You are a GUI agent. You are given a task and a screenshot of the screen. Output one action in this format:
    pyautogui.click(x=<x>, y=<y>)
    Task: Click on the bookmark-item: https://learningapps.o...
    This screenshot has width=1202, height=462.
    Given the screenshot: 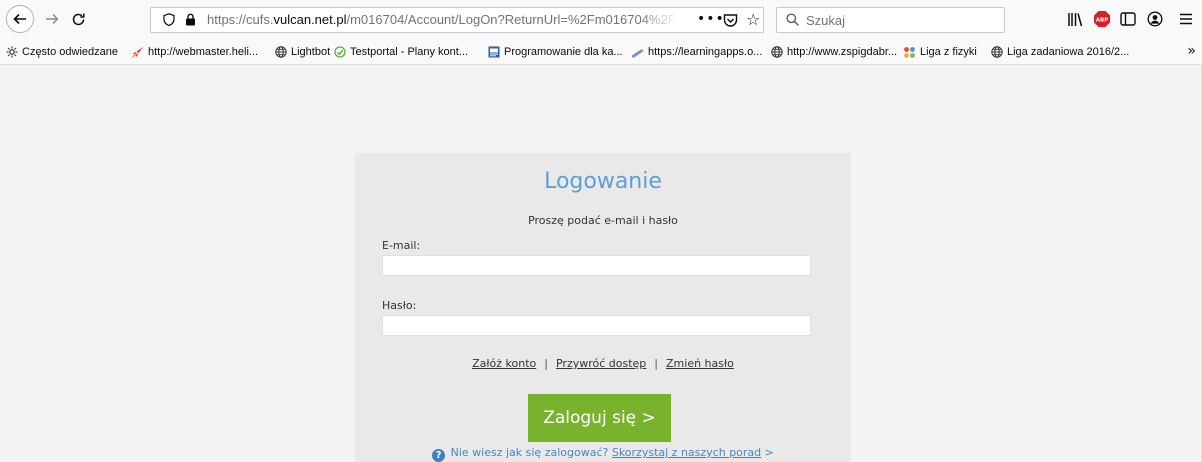 What is the action you would take?
    pyautogui.click(x=696, y=52)
    